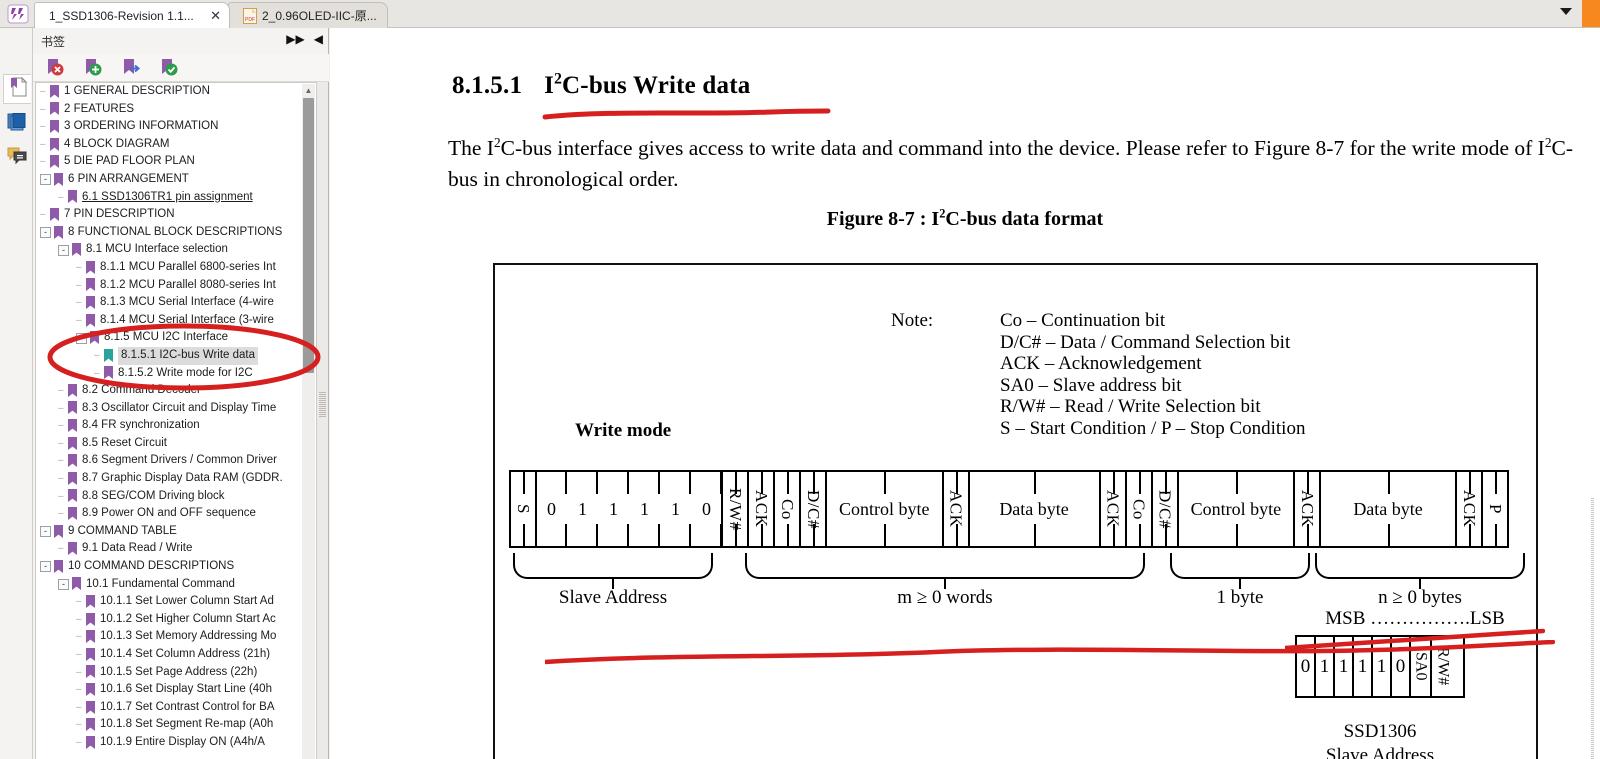  I want to click on bookmark-row: - 8.1 MCU Interface selection, so click(176, 250).